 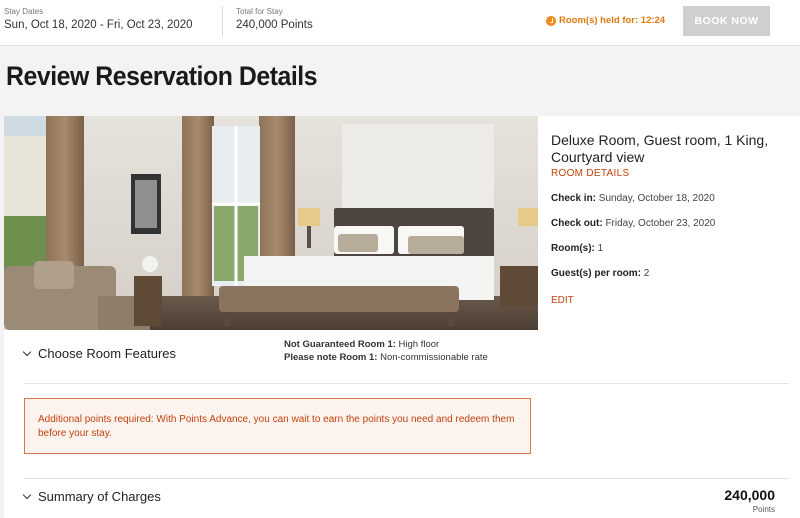 I want to click on hold-timer-text: Room(s) held for: 12:24, so click(x=612, y=20).